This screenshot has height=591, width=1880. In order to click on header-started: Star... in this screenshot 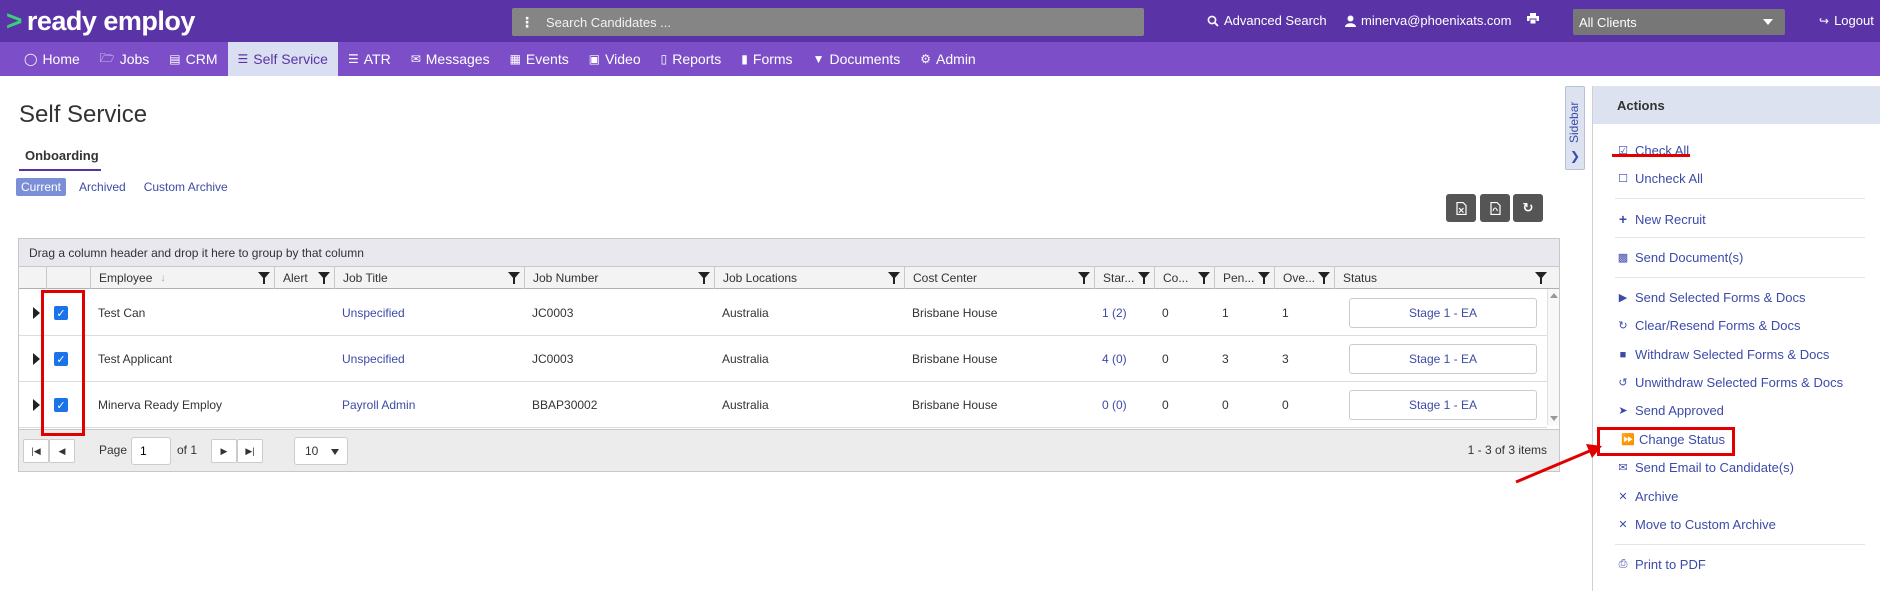, I will do `click(1124, 278)`.